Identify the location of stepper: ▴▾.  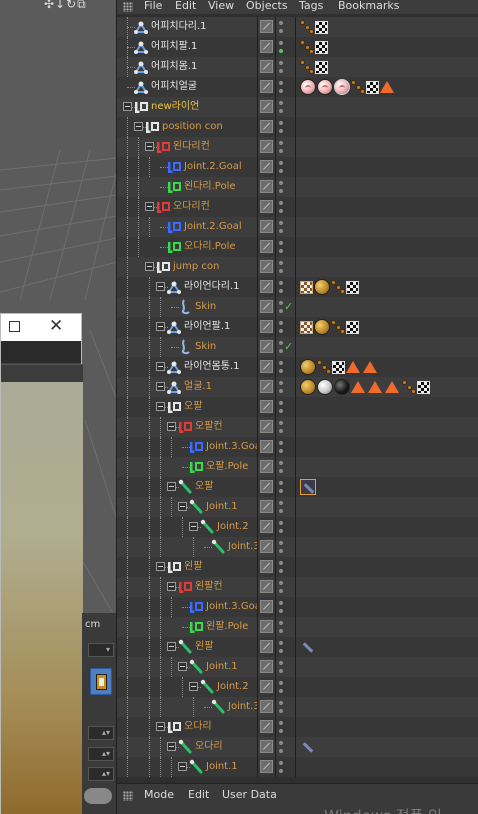
(101, 733).